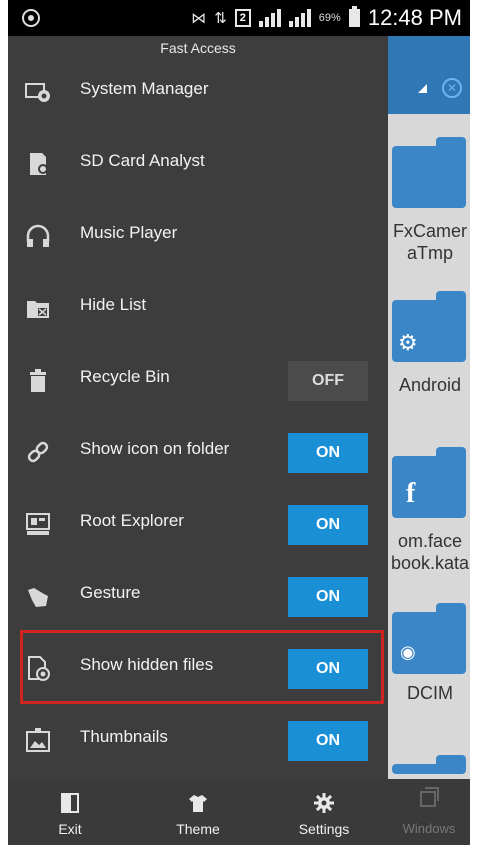 This screenshot has height=845, width=478. I want to click on signal-icon, so click(269, 18).